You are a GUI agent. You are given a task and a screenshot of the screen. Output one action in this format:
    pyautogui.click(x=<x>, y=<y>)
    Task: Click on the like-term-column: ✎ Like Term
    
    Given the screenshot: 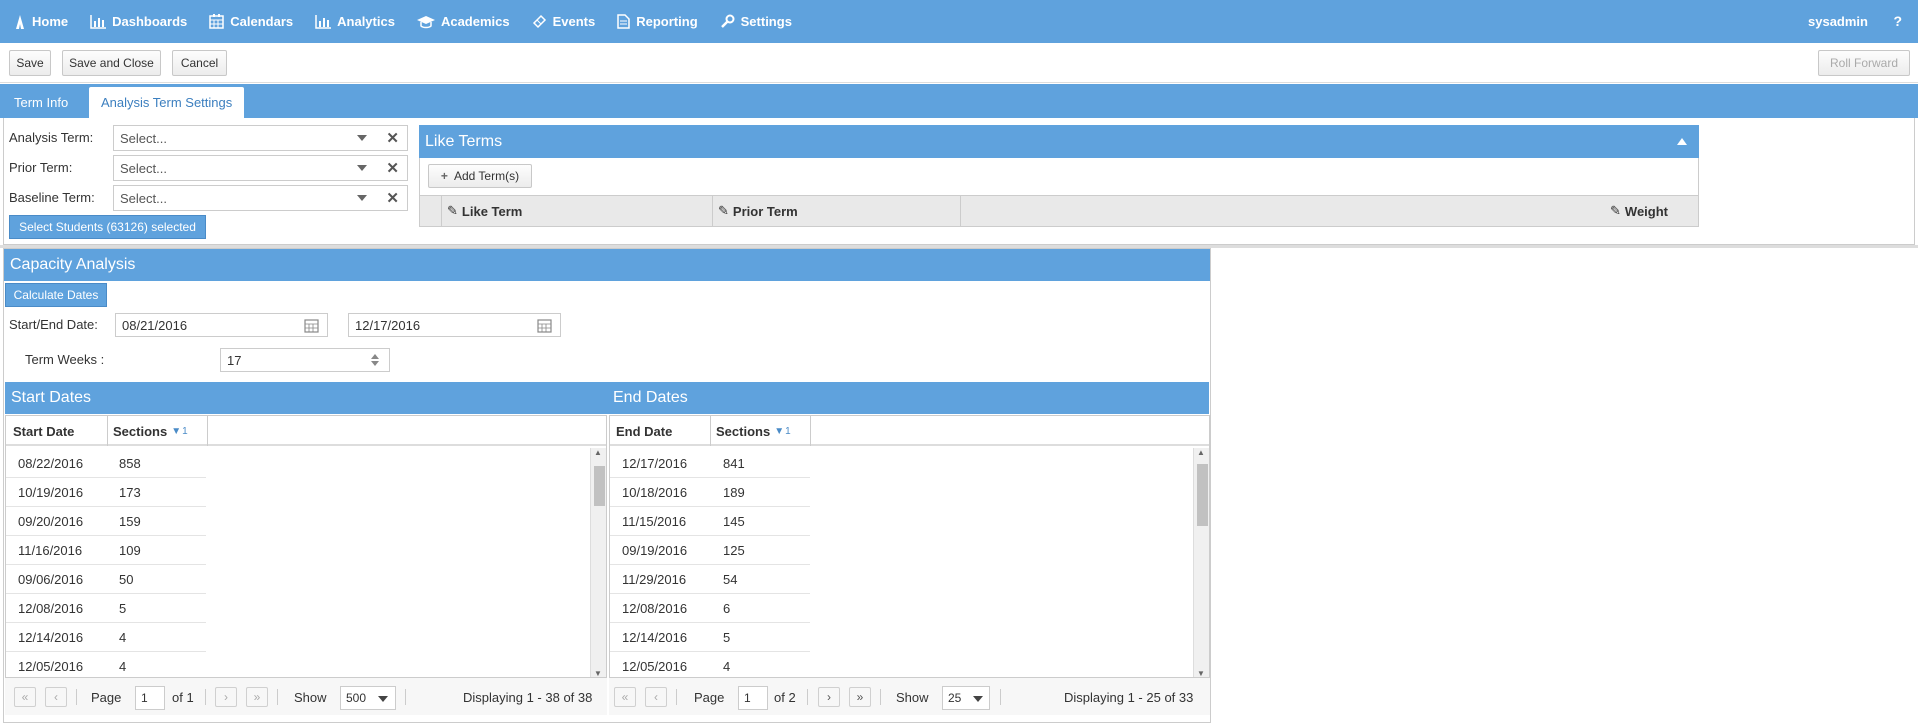 What is the action you would take?
    pyautogui.click(x=577, y=211)
    